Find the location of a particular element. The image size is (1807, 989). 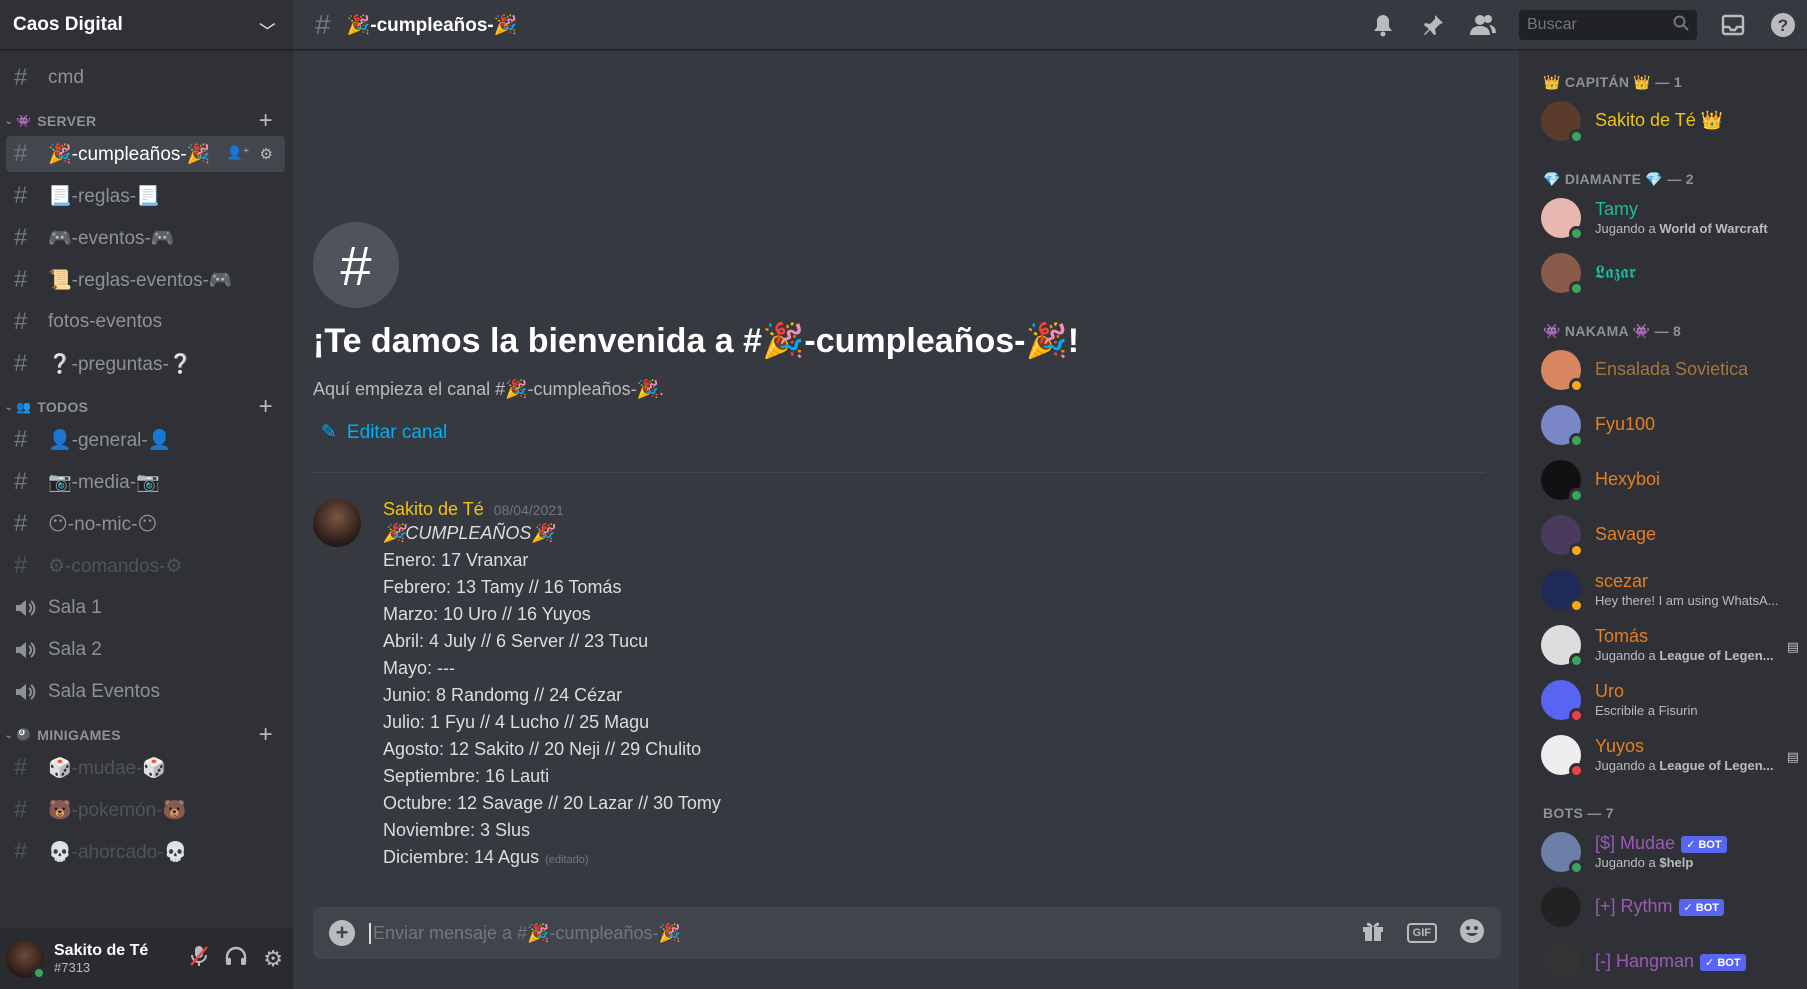

channel-ahorcado: # 💀-ahorcado-💀 is located at coordinates (145, 852).